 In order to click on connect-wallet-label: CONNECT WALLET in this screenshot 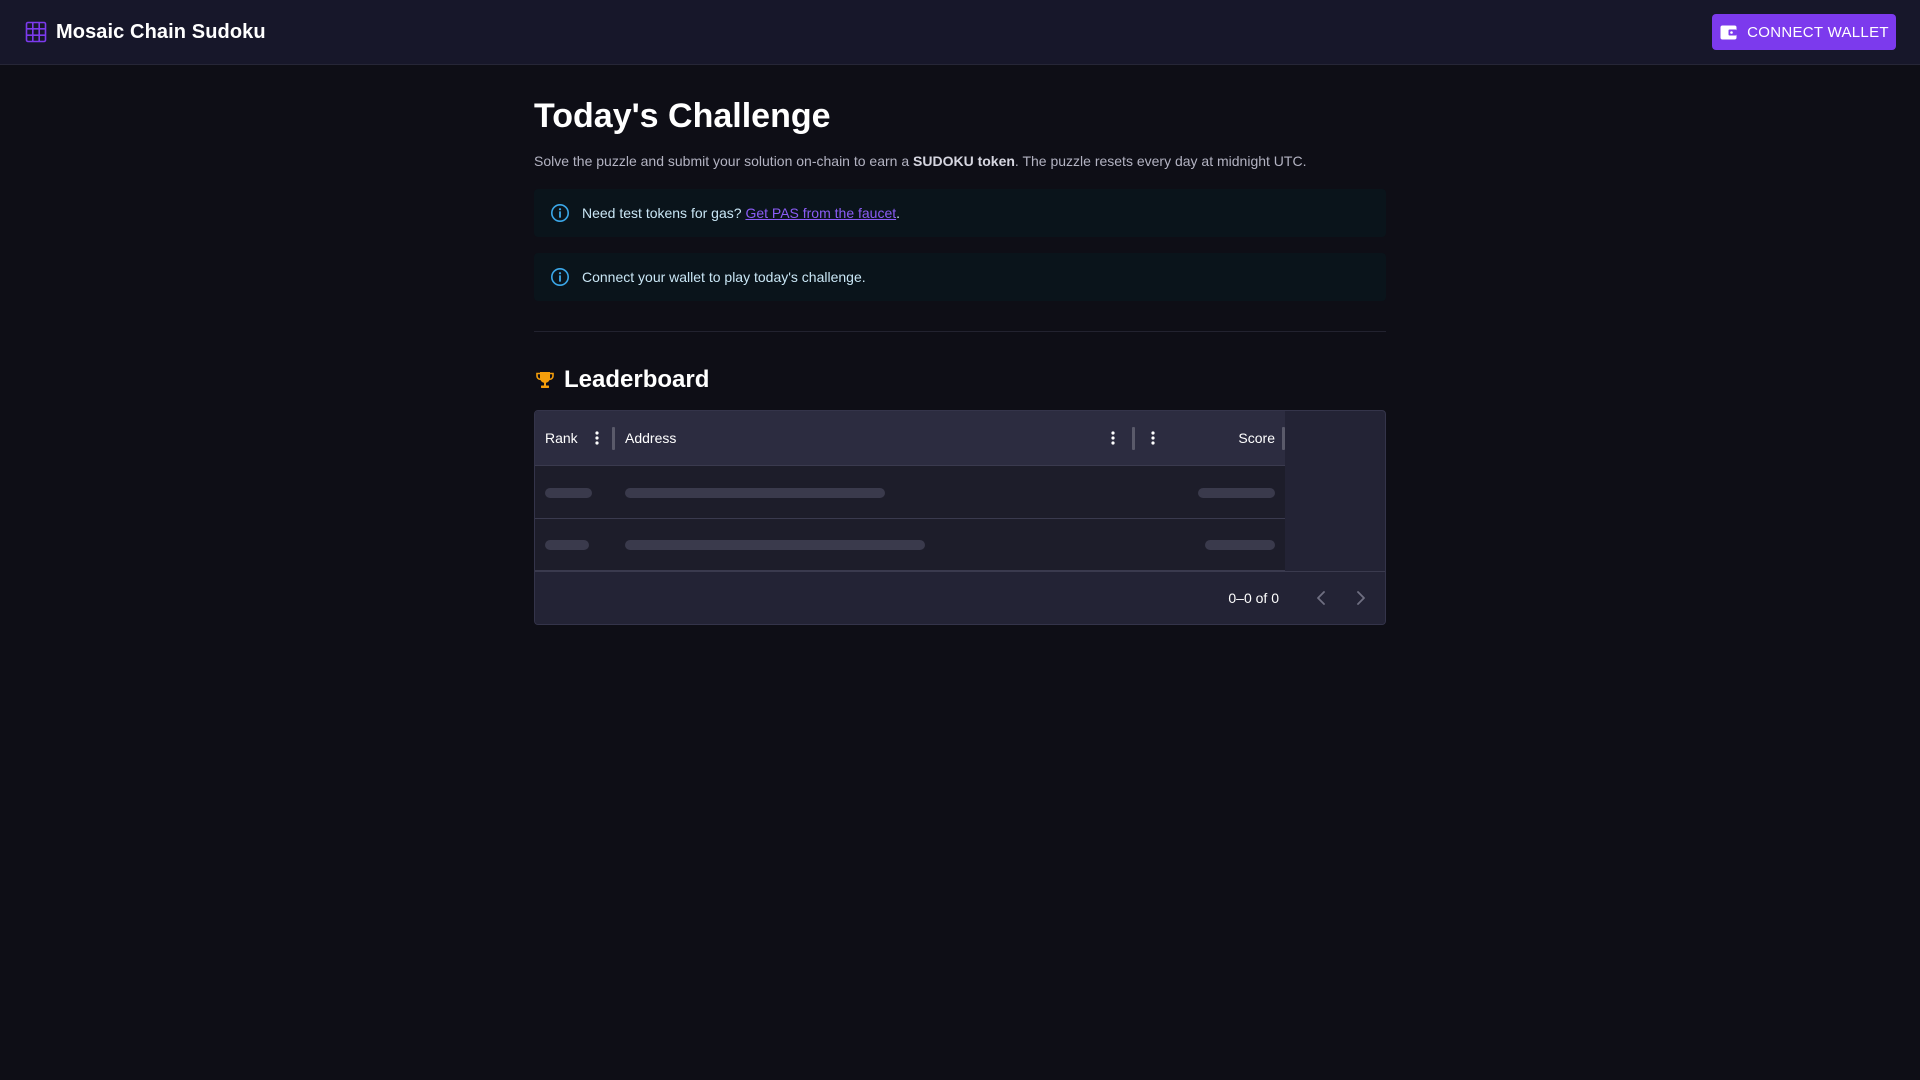, I will do `click(1818, 32)`.